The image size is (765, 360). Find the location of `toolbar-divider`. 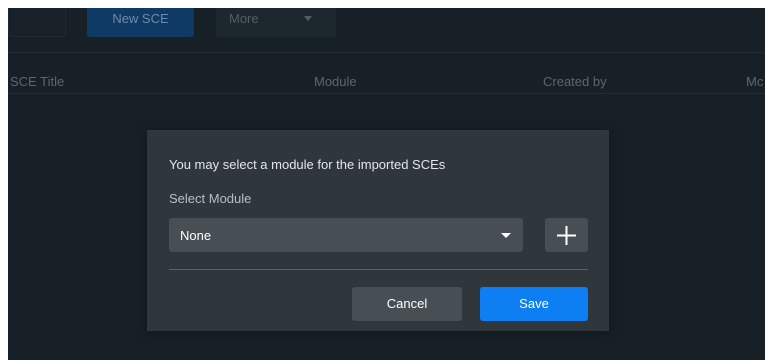

toolbar-divider is located at coordinates (386, 52).